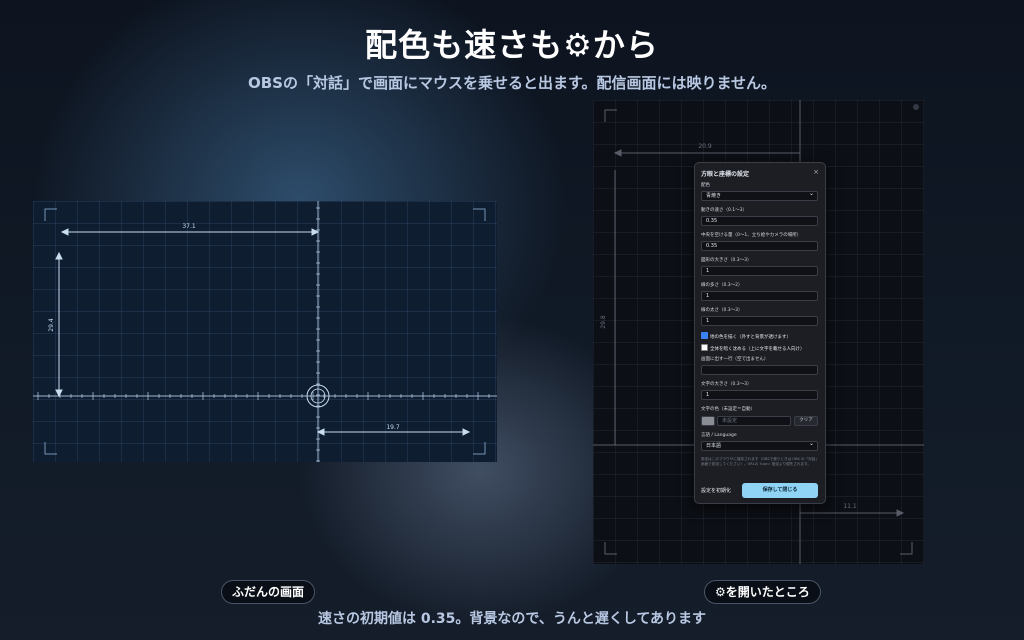 The height and width of the screenshot is (640, 1024). What do you see at coordinates (751, 235) in the screenshot?
I see `center-gap-label: 中央を空ける量（0〜1、立ち絵やカメラの場所）` at bounding box center [751, 235].